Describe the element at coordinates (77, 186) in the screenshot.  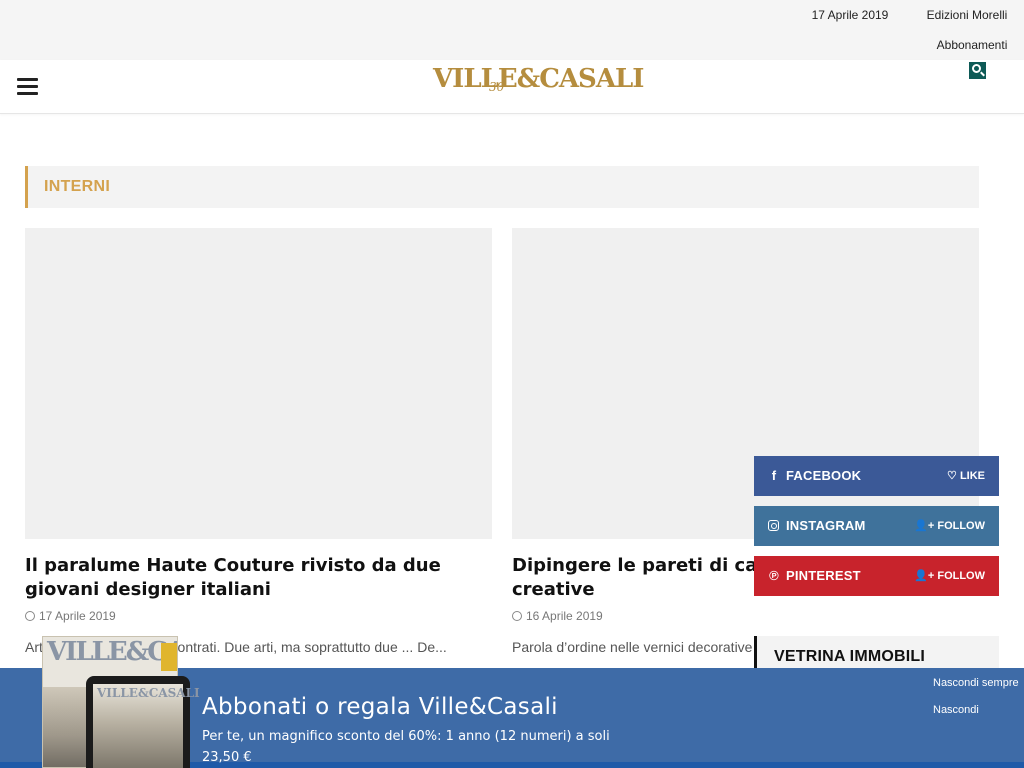
I see `section-title: INTERNI` at that location.